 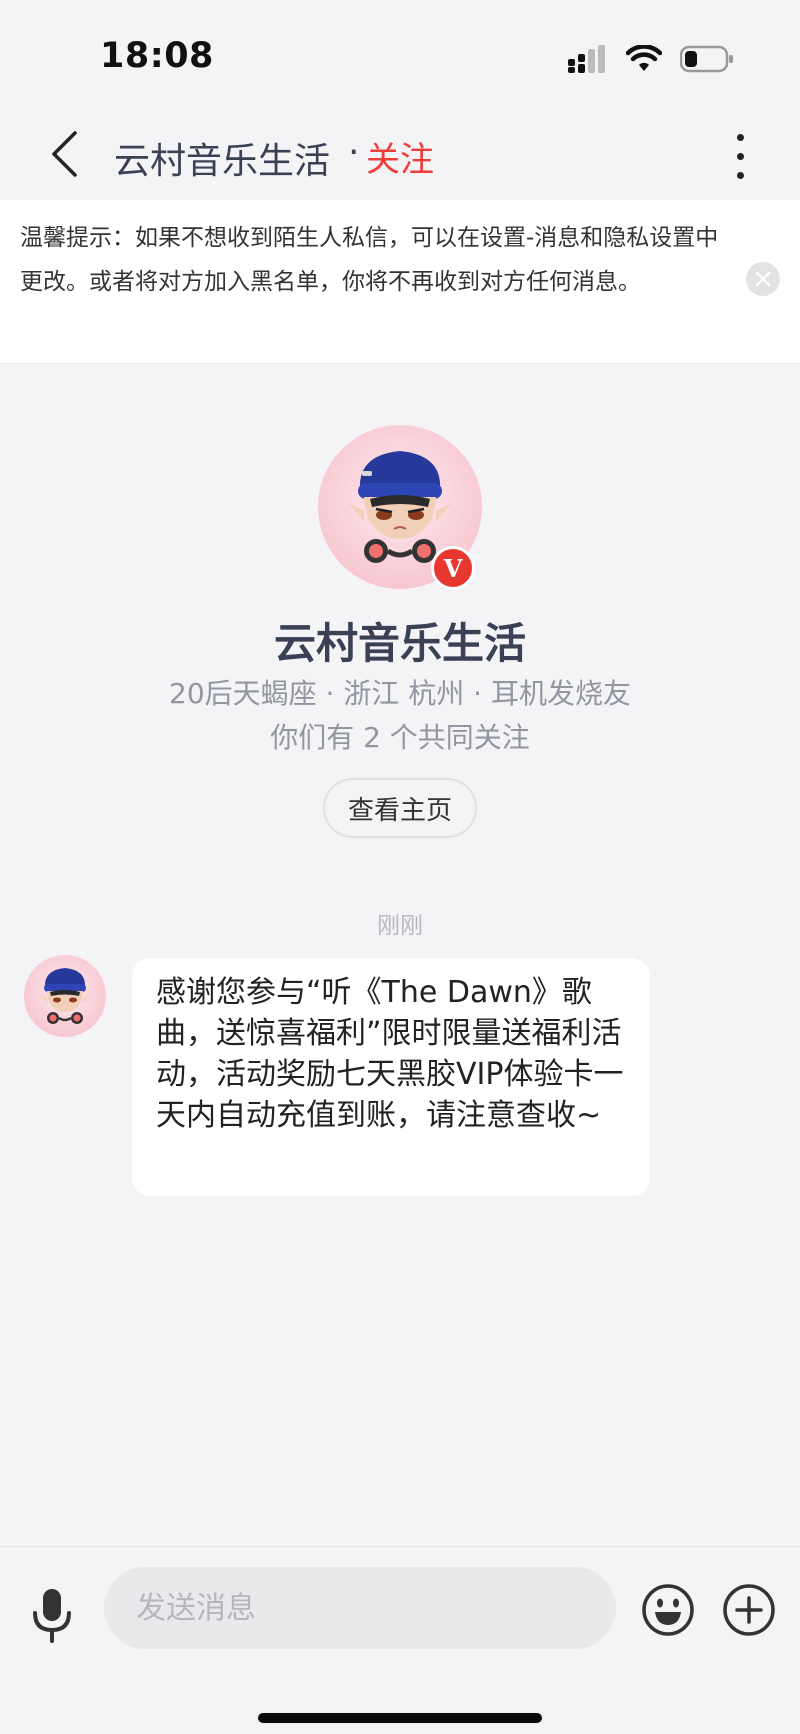 What do you see at coordinates (400, 693) in the screenshot?
I see `profile-meta: 20后天蝎座 · 浙江 杭州 · 耳机发烧友` at bounding box center [400, 693].